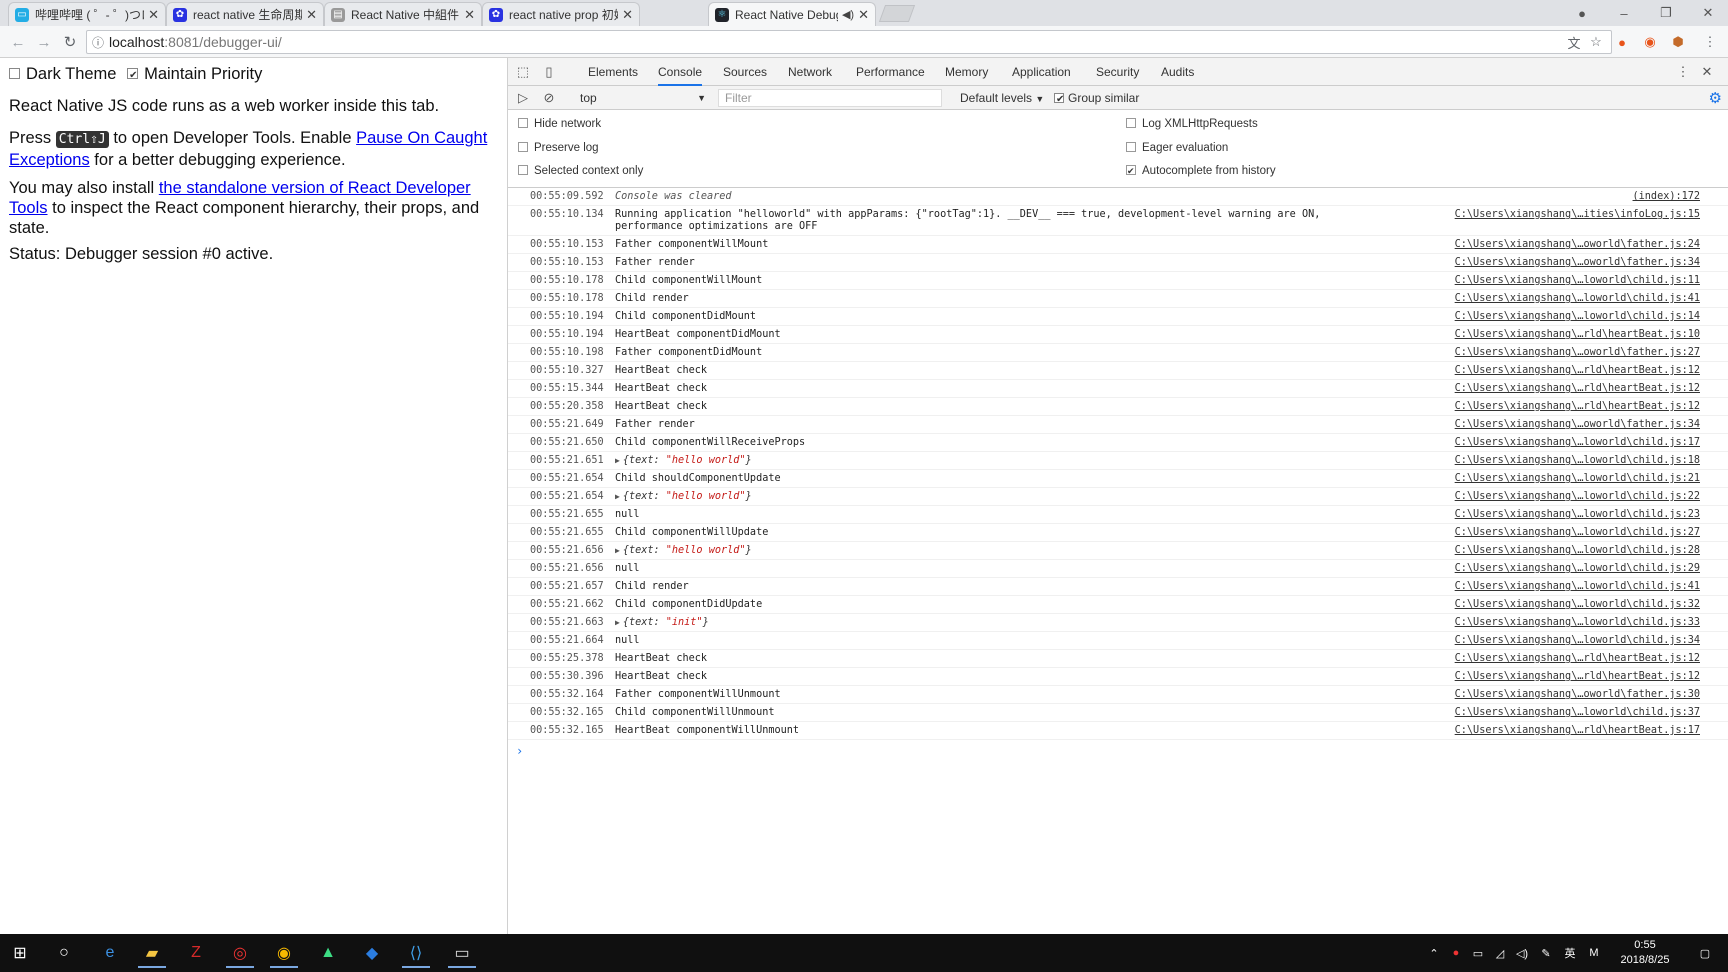 This screenshot has height=972, width=1728. I want to click on new-tab-button, so click(897, 13).